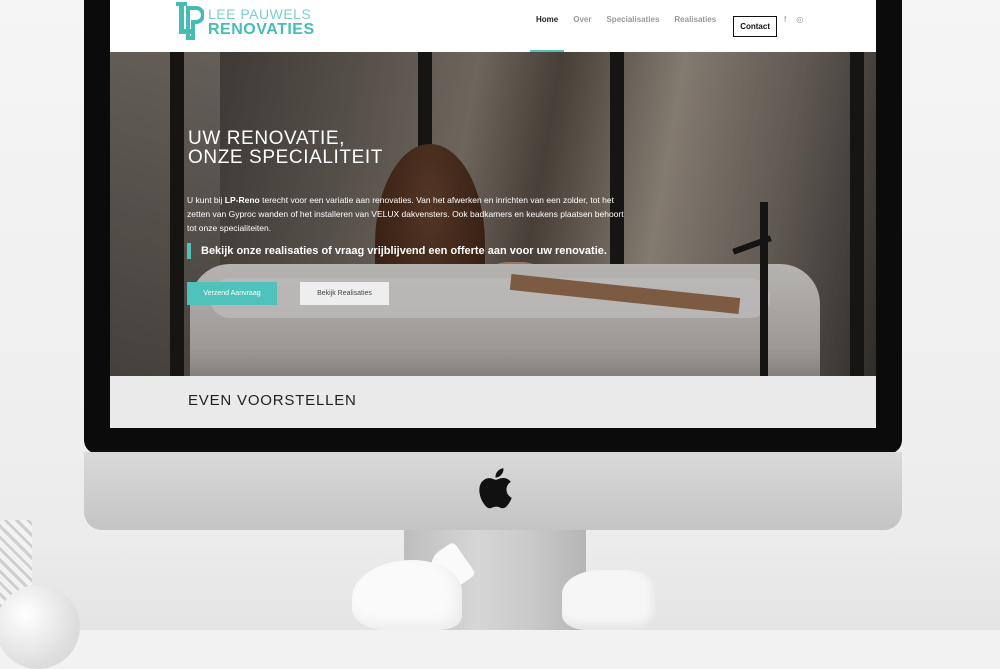  I want to click on hero-title: UW RENOVATIE, ONZE SPECIALITEIT, so click(285, 148).